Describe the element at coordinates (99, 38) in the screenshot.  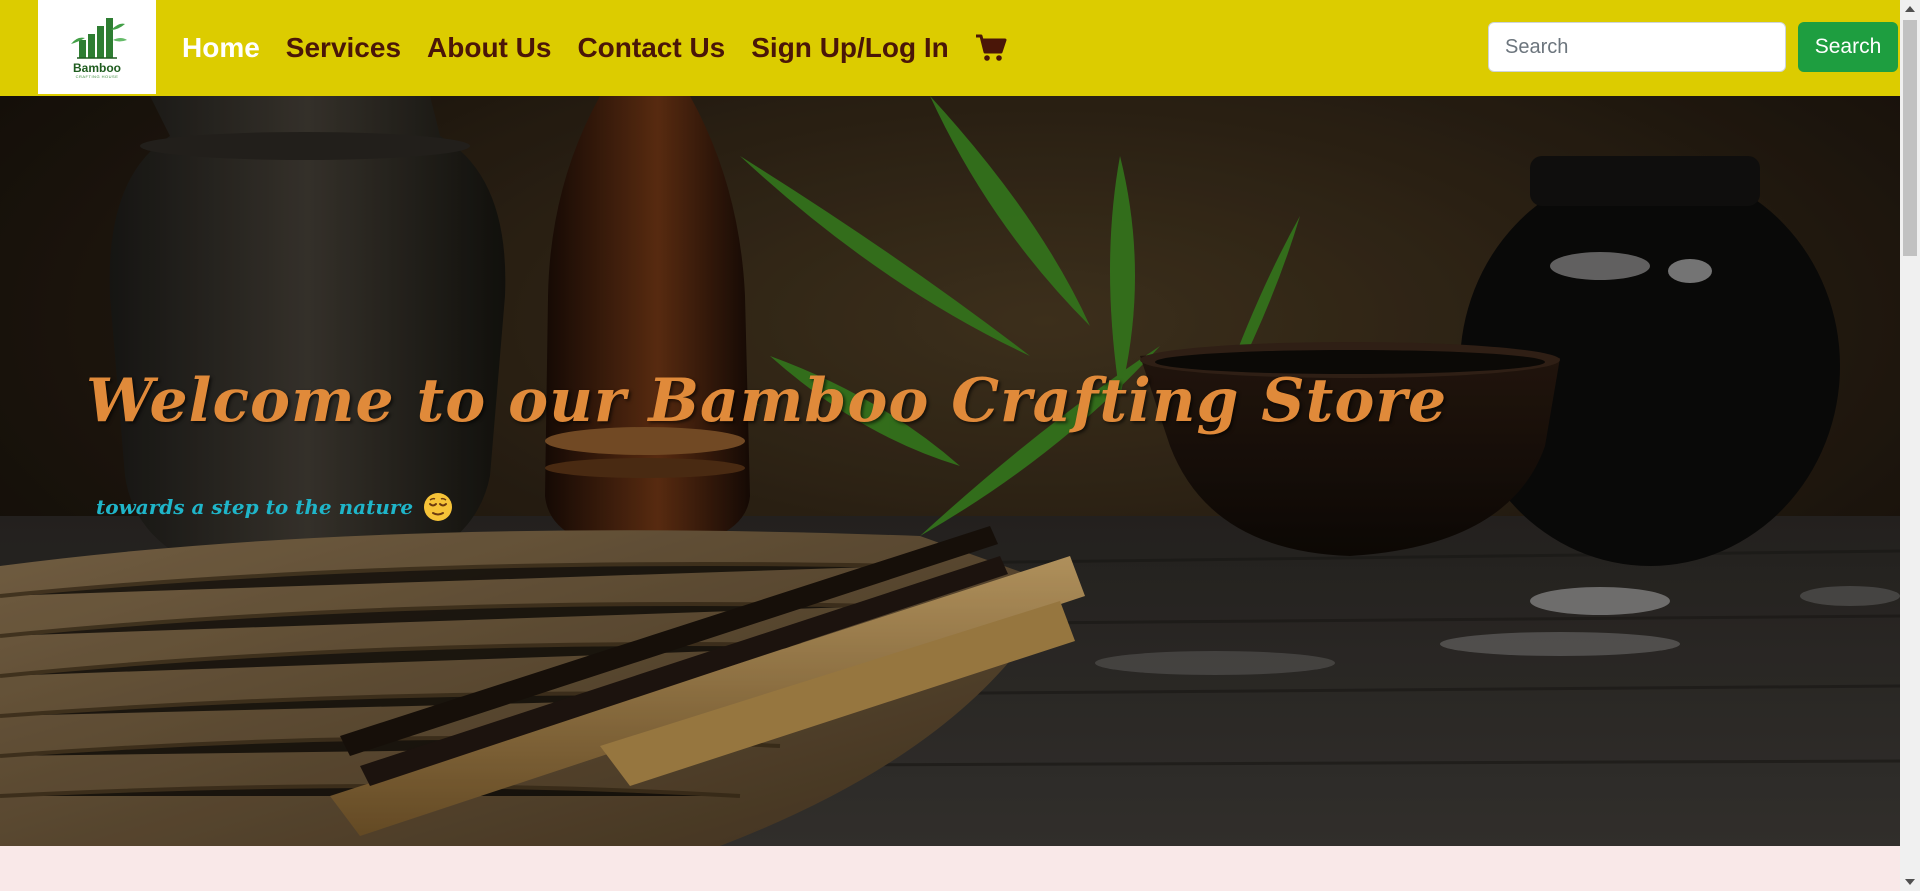
I see `bamboo-logo-icon` at that location.